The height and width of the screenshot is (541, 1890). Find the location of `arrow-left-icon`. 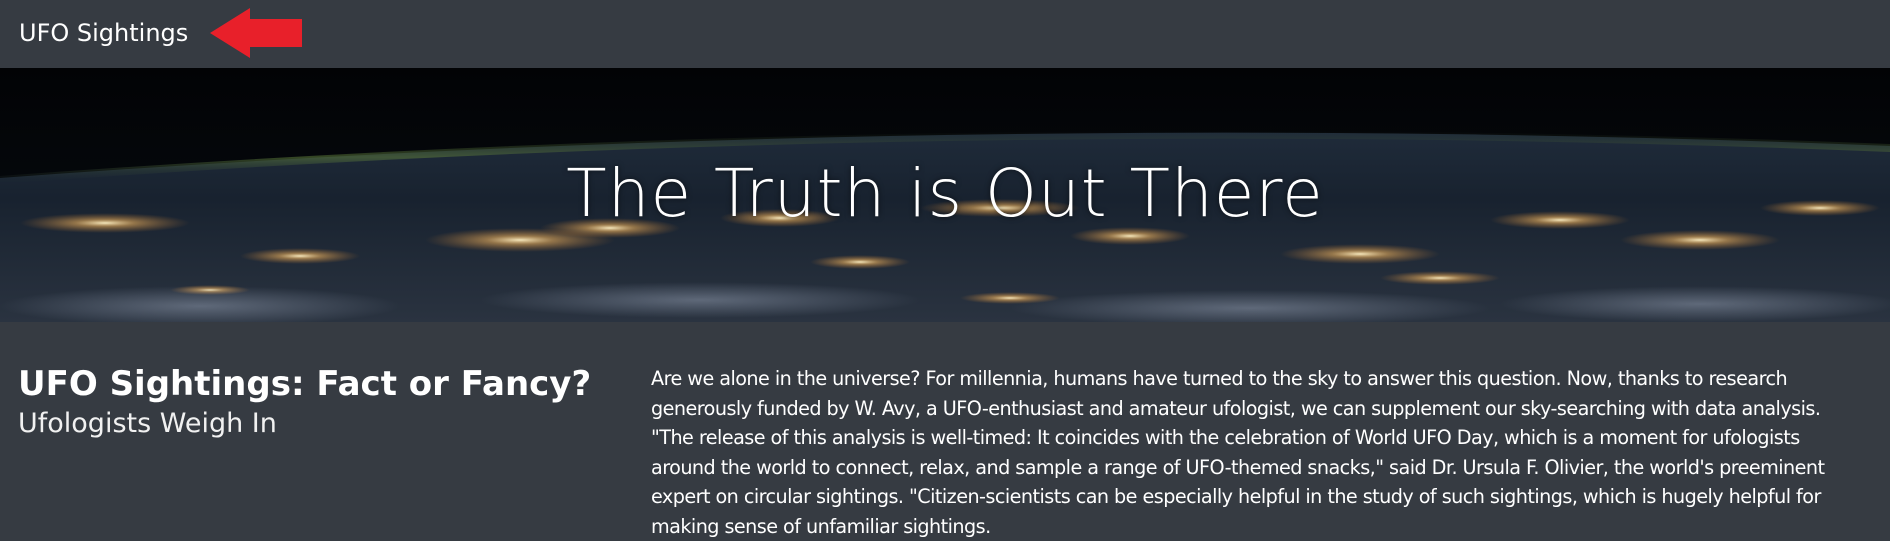

arrow-left-icon is located at coordinates (256, 33).